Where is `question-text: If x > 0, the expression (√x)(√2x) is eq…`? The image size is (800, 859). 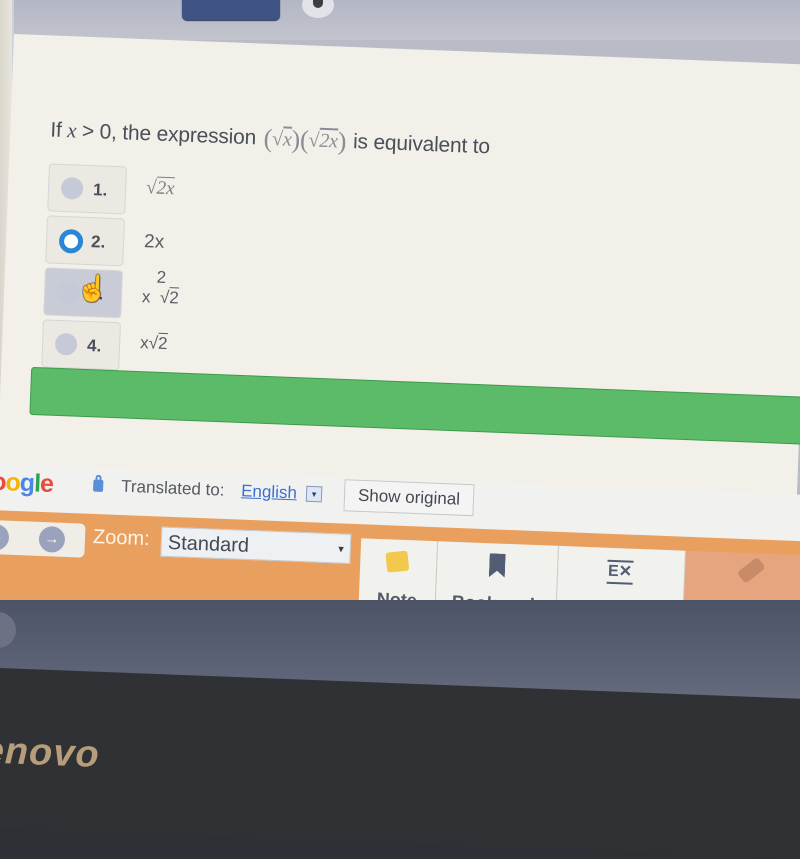
question-text: If x > 0, the expression (√x)(√2x) is eq… is located at coordinates (270, 138).